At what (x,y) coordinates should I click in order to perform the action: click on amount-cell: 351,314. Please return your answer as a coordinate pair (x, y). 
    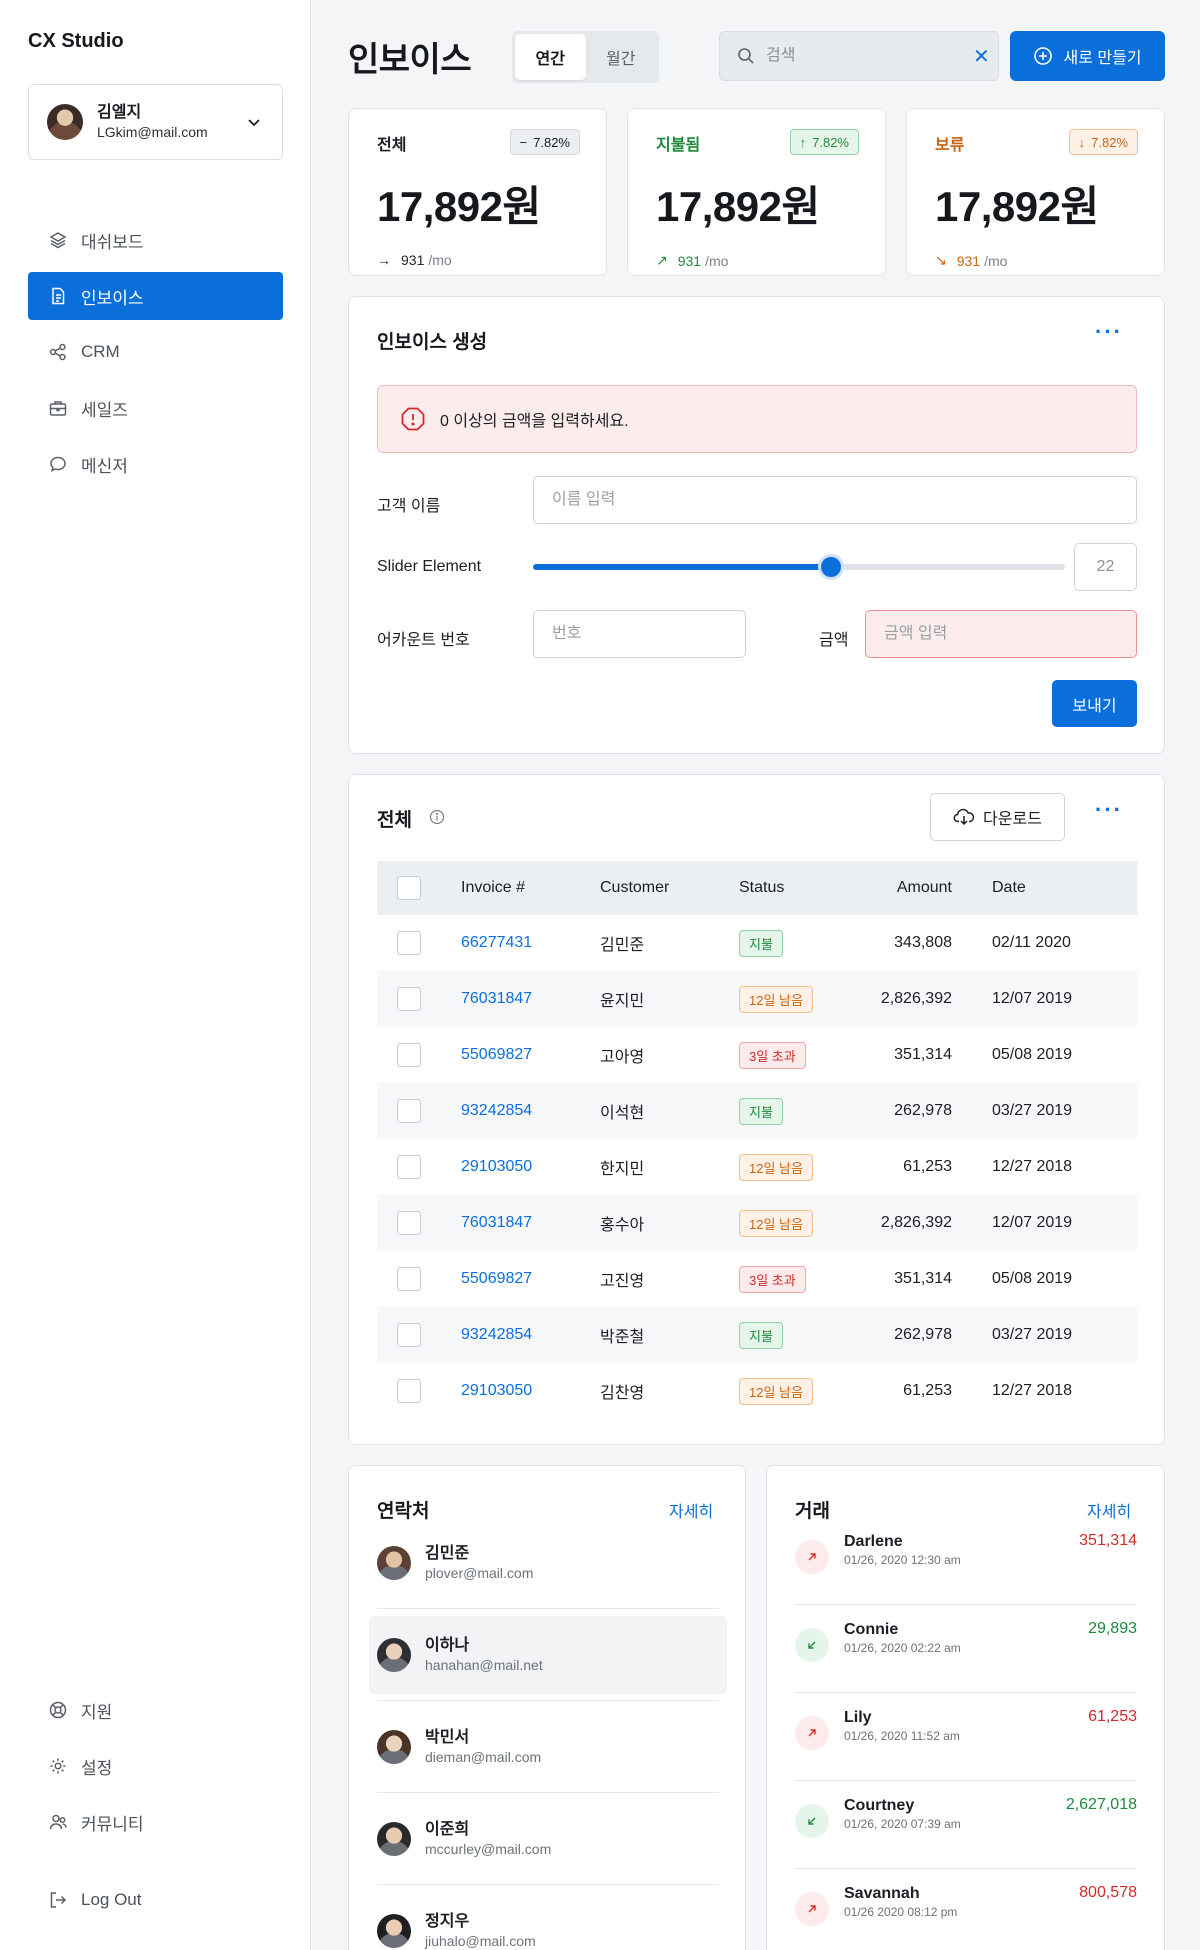
    Looking at the image, I should click on (923, 1054).